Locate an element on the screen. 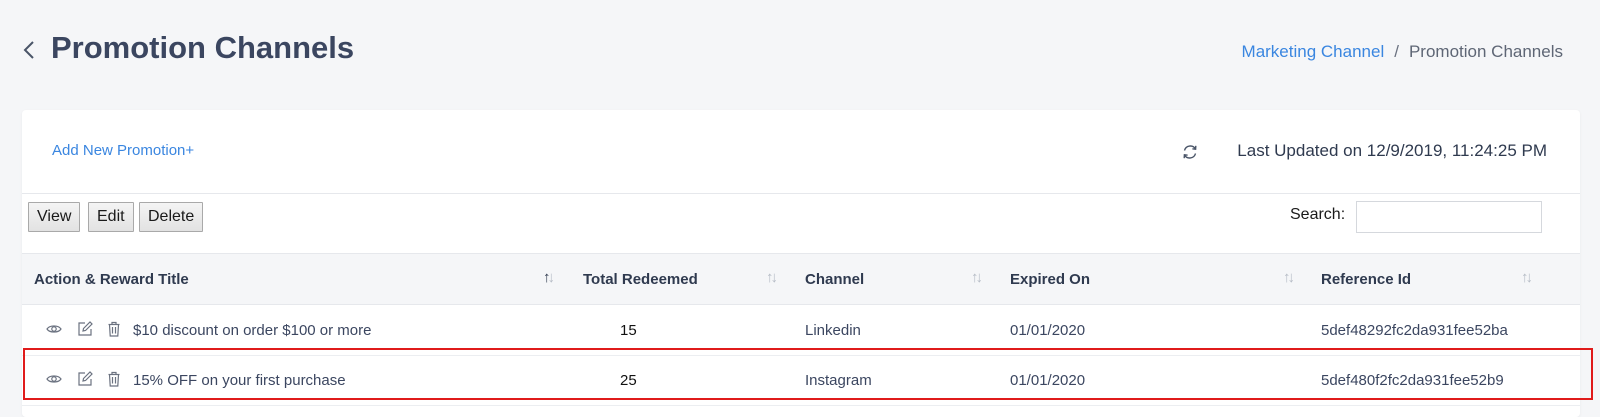 This screenshot has height=417, width=1600. page-title: Promotion Channels is located at coordinates (203, 47).